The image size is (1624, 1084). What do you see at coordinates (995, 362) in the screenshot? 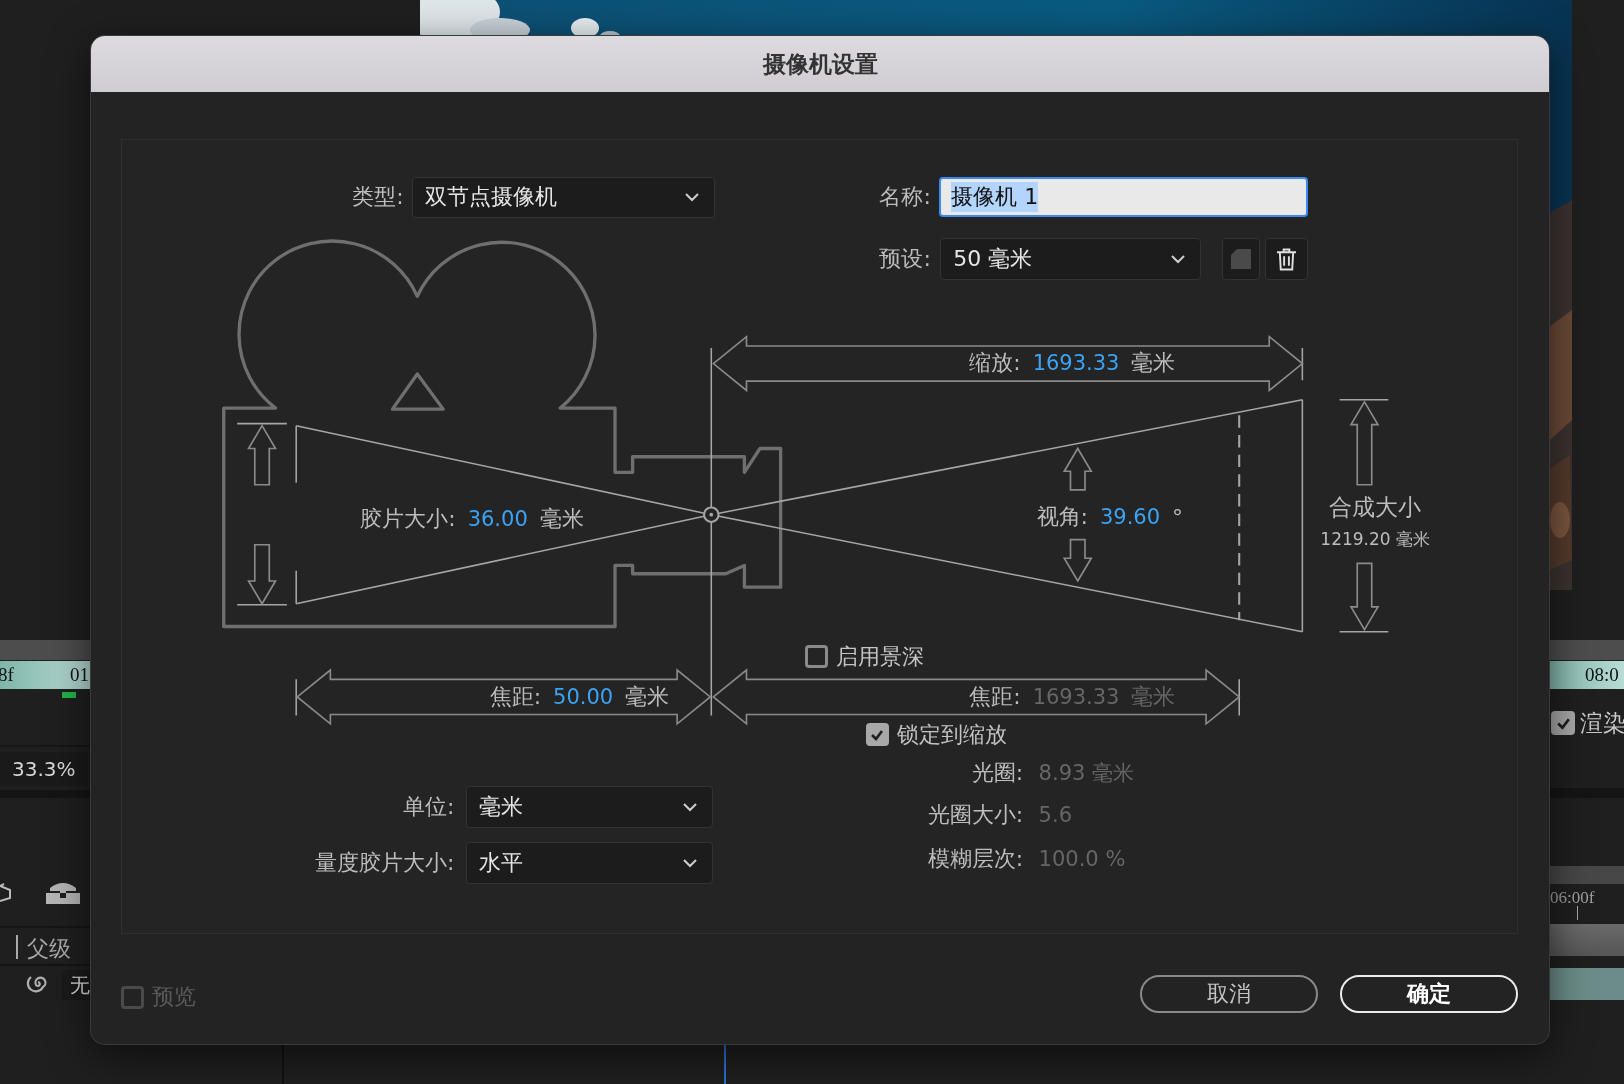
I see `zoom-label: 缩放:` at bounding box center [995, 362].